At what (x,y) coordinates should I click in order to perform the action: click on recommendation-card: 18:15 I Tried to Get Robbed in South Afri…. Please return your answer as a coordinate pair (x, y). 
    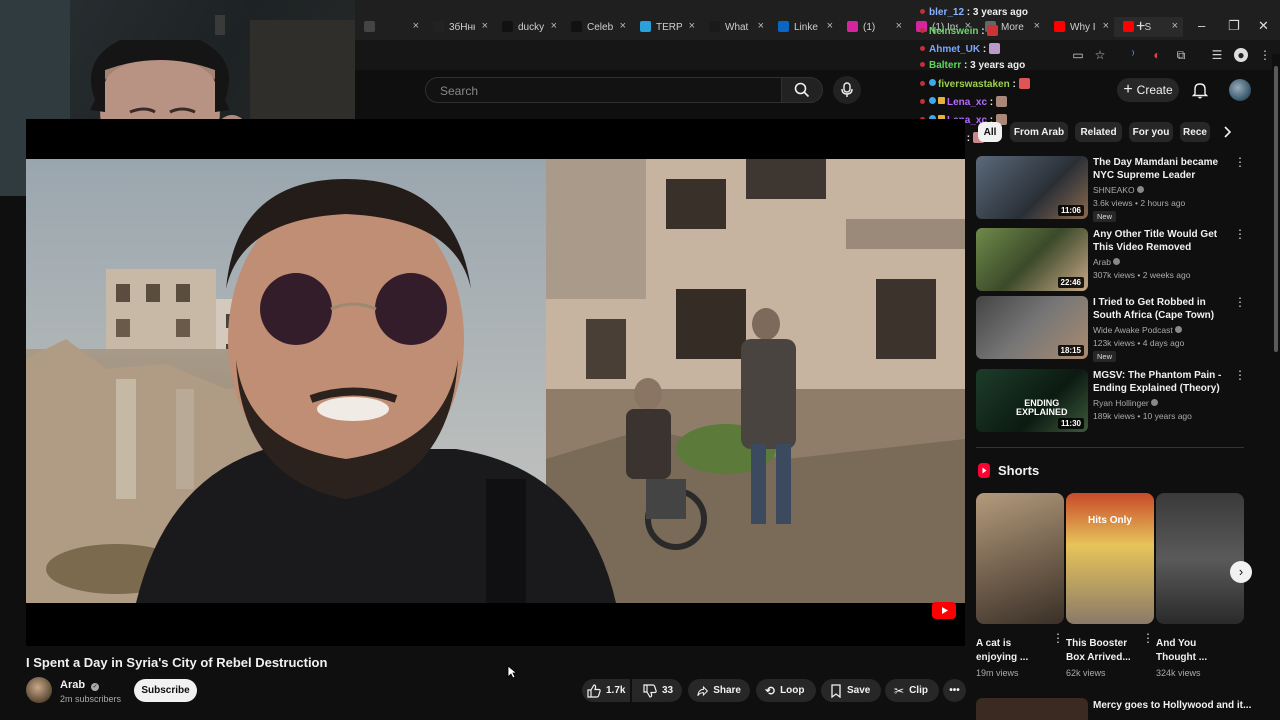
    Looking at the image, I should click on (1111, 329).